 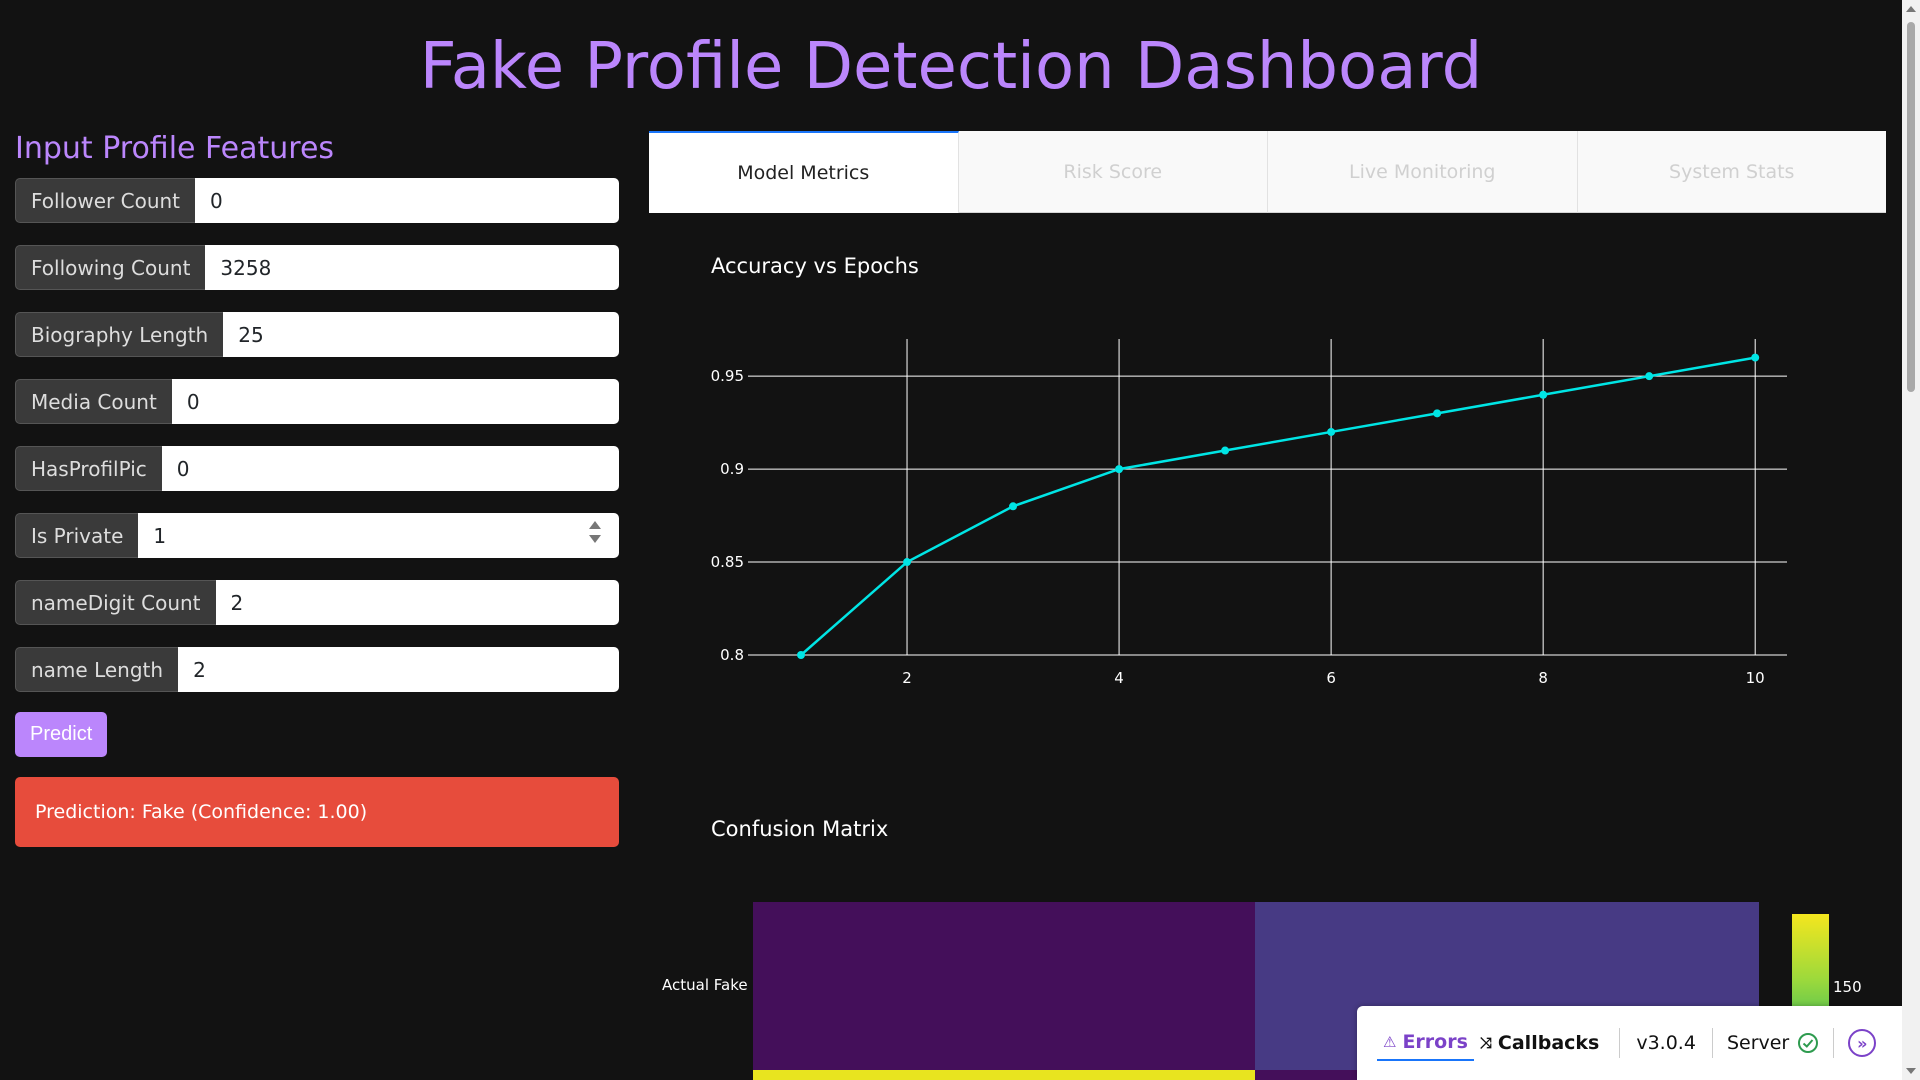 What do you see at coordinates (407, 200) in the screenshot?
I see `follower-count-input: 0` at bounding box center [407, 200].